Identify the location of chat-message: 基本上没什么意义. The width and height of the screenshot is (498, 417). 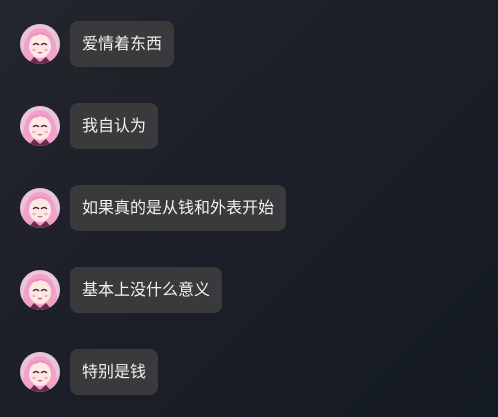
(121, 290).